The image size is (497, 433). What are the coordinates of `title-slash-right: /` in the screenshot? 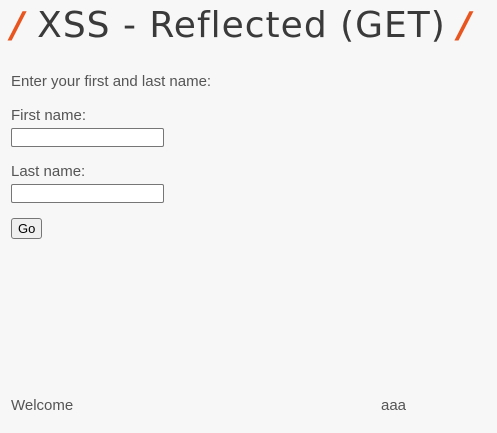 It's located at (464, 25).